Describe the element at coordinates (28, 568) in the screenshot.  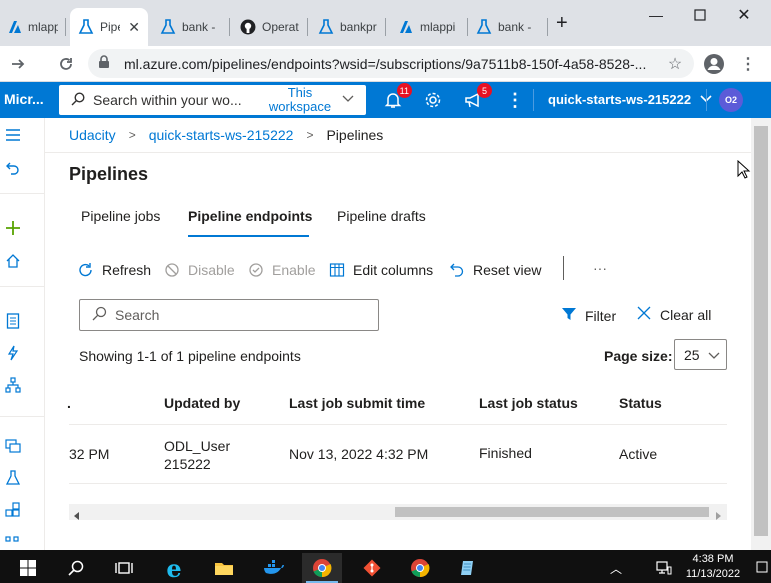
I see `windows-start-icon` at that location.